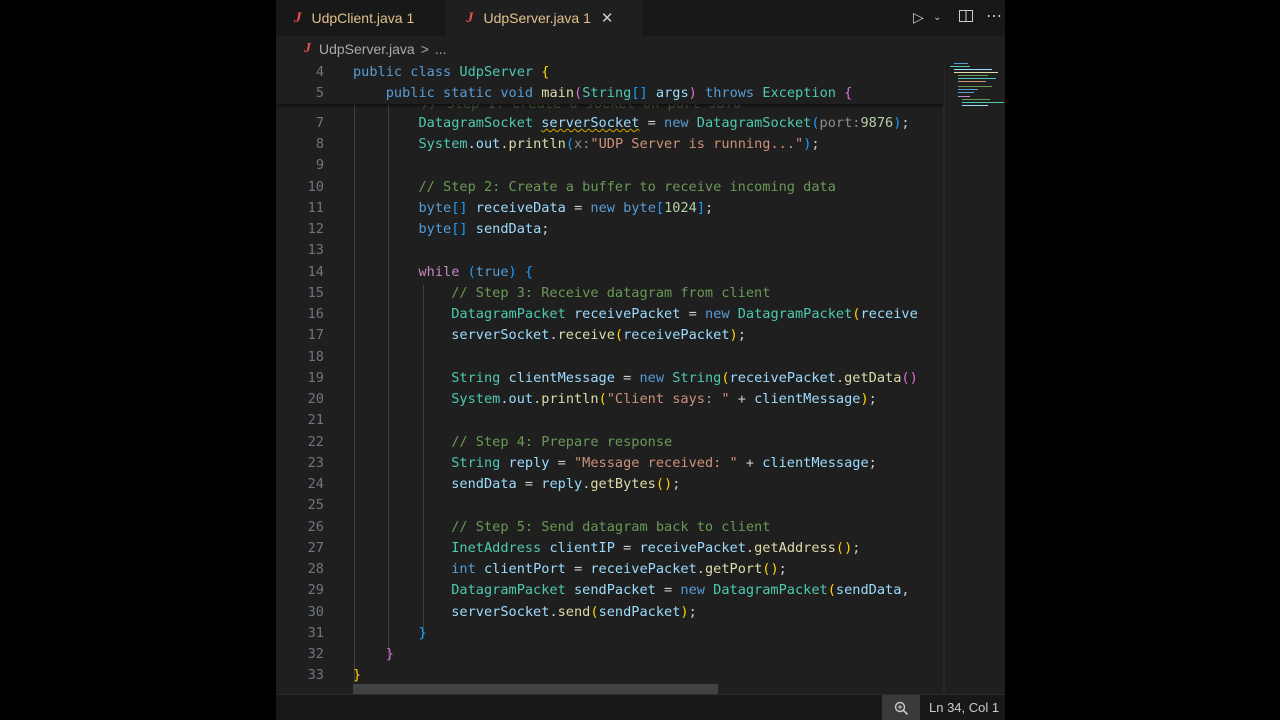 This screenshot has height=720, width=1280. Describe the element at coordinates (502, 612) in the screenshot. I see `code-line-30: 30 serverSocket.send(sendPacket);` at that location.